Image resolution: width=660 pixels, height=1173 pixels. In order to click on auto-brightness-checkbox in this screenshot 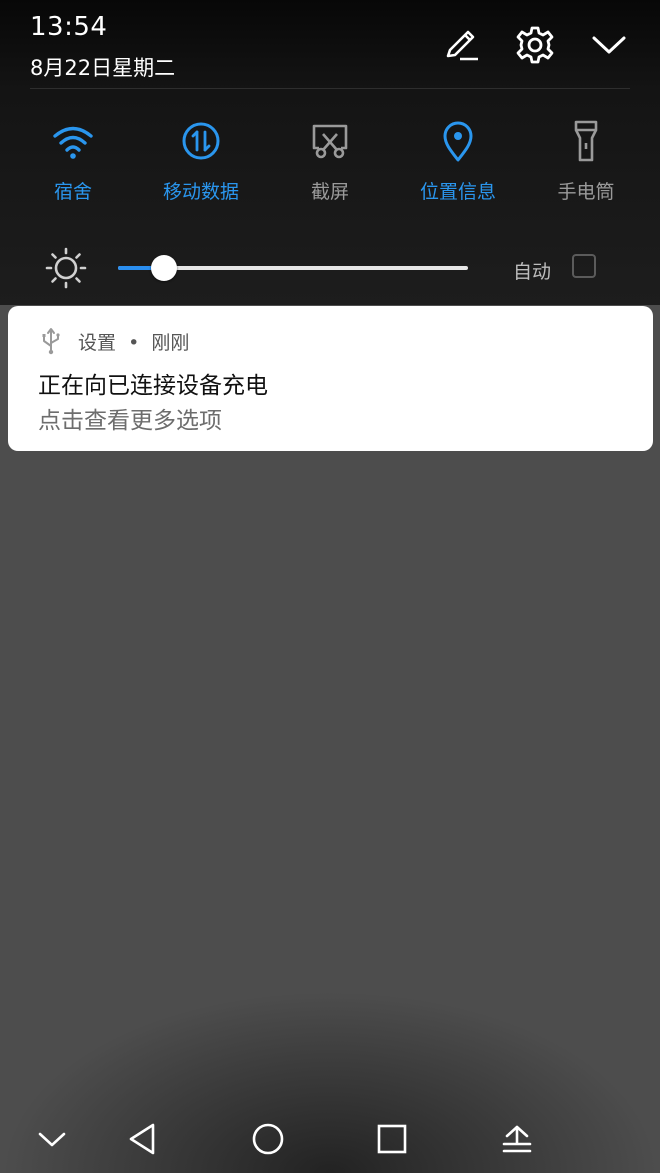, I will do `click(584, 266)`.